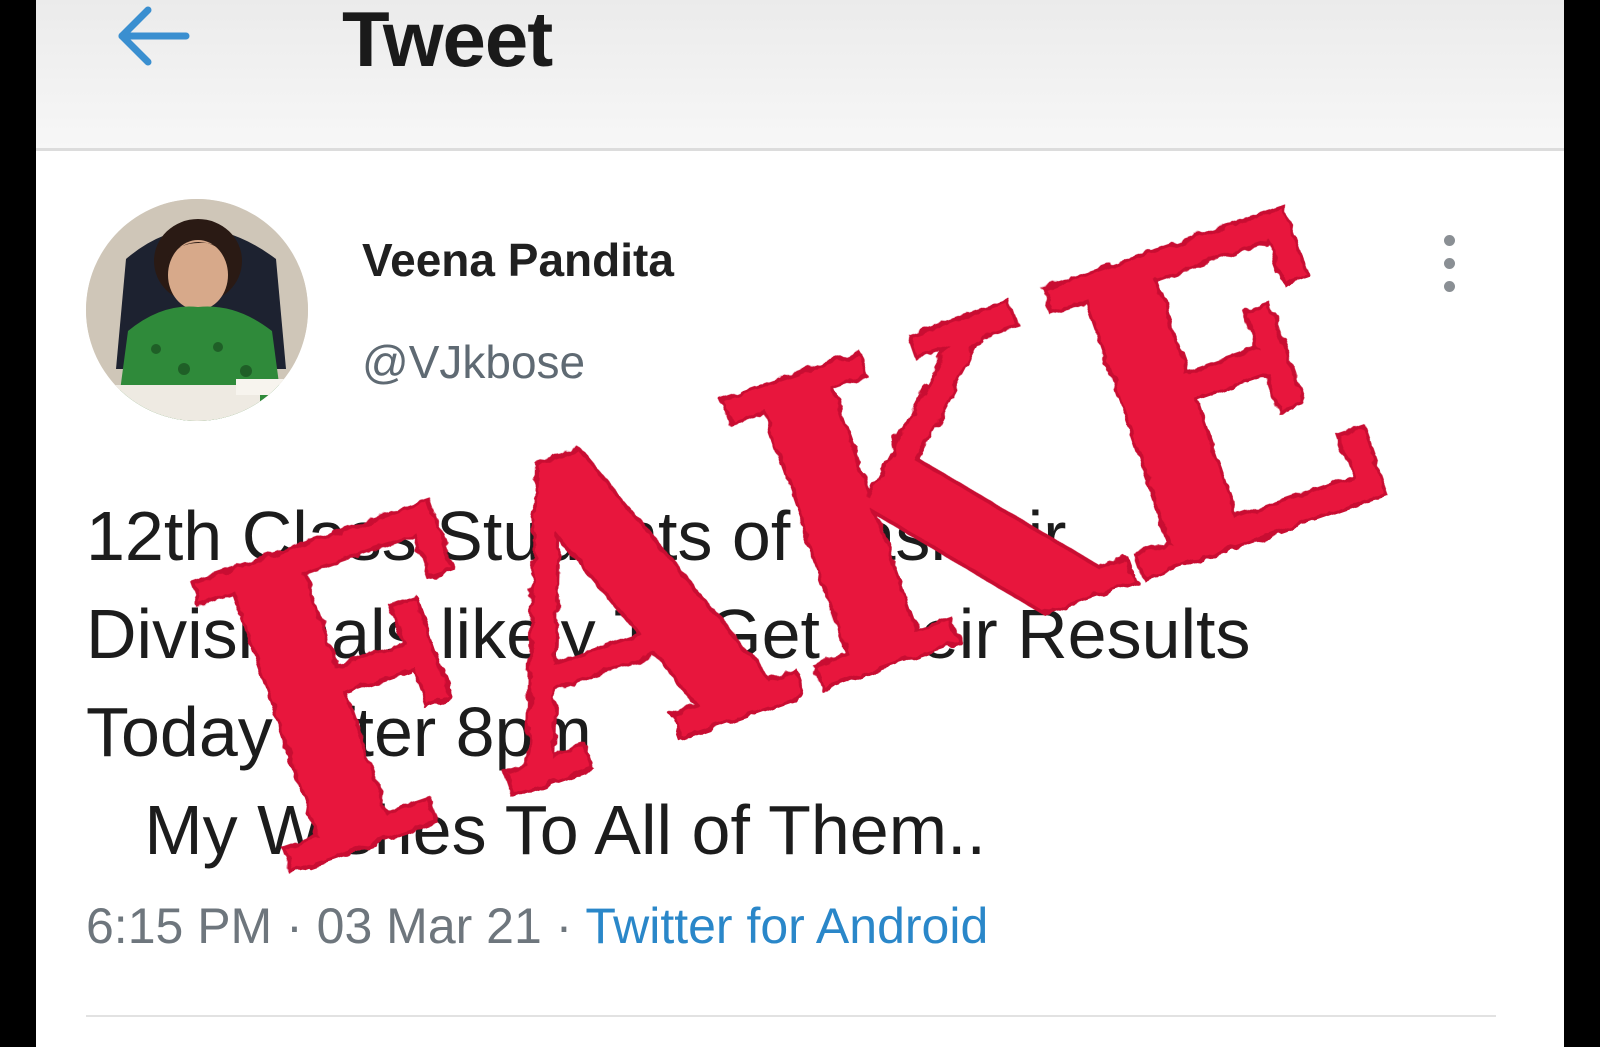 This screenshot has width=1600, height=1047. I want to click on divider, so click(791, 1016).